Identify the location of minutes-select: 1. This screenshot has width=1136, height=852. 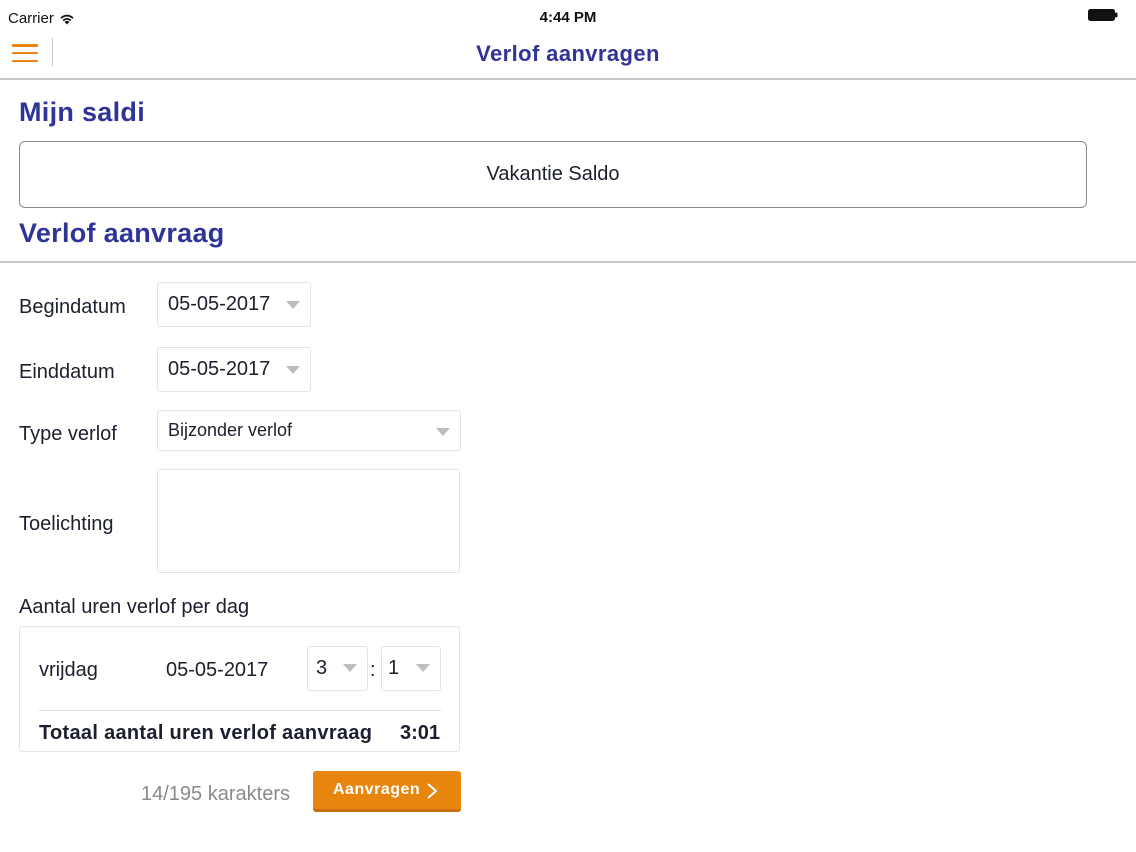
(411, 668).